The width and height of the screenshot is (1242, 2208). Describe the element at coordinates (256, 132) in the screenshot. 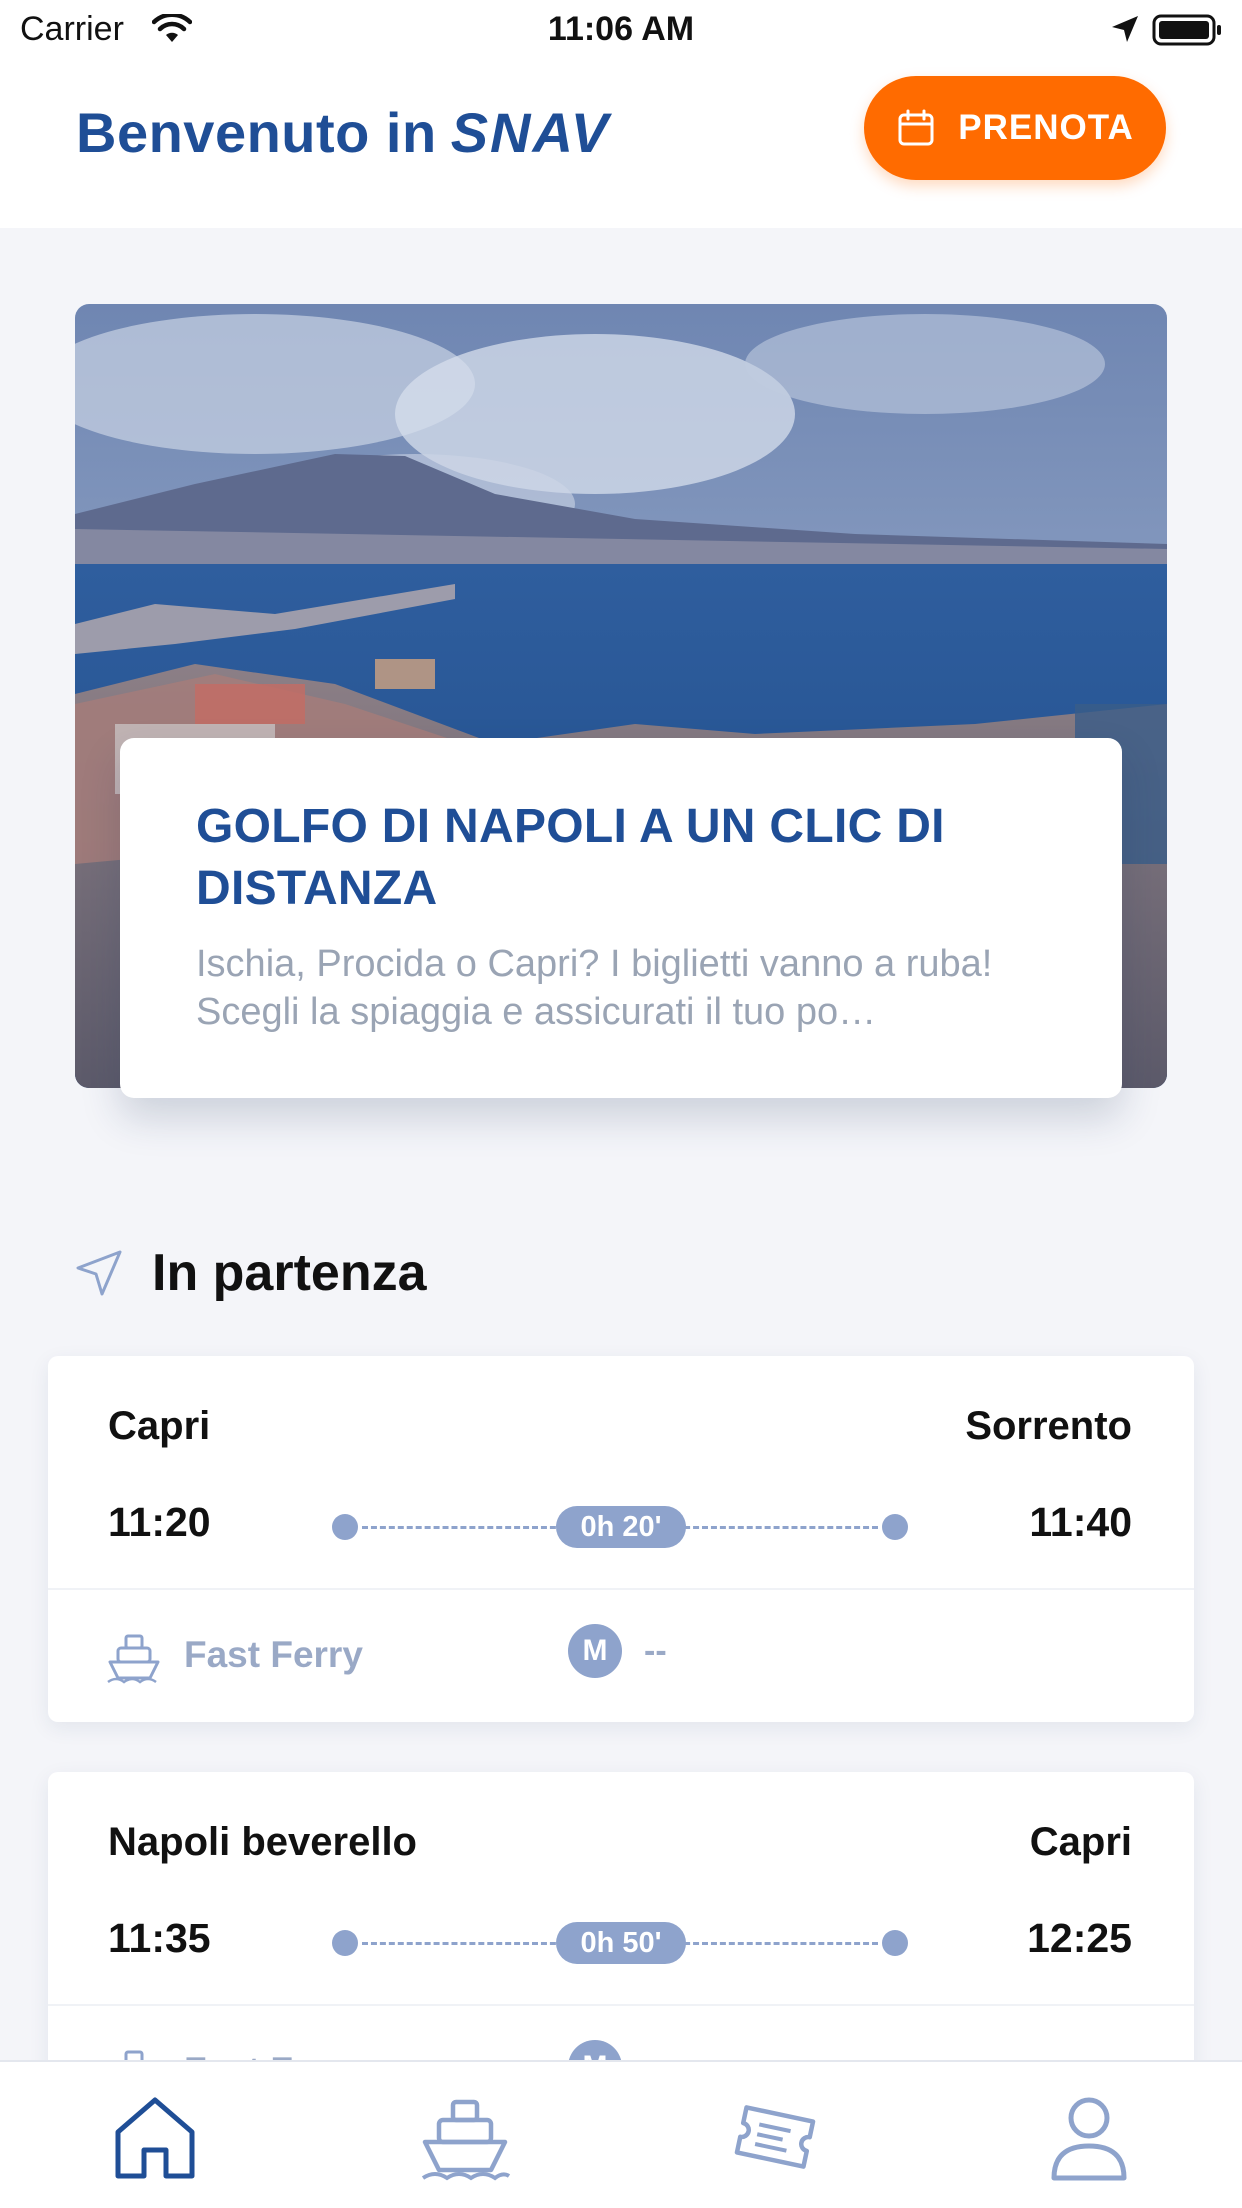

I see `welcome-text: Benvenuto in` at that location.